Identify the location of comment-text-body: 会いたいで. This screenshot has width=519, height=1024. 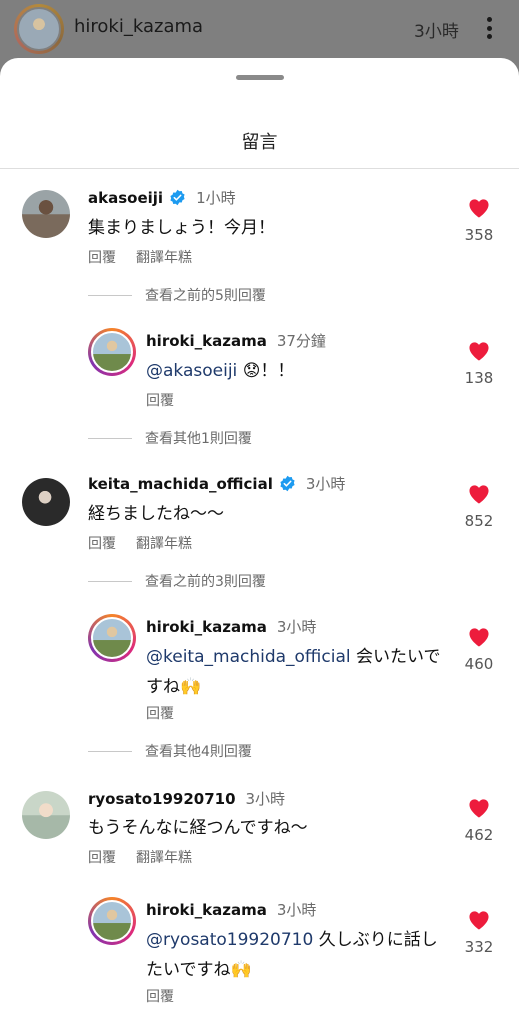
(395, 657).